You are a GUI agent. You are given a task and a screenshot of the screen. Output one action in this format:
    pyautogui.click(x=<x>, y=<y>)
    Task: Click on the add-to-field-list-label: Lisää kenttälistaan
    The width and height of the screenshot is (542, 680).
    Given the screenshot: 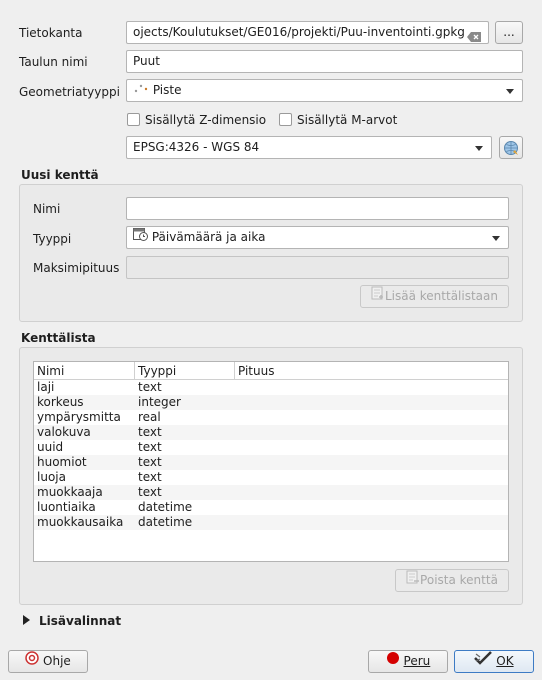 What is the action you would take?
    pyautogui.click(x=441, y=296)
    